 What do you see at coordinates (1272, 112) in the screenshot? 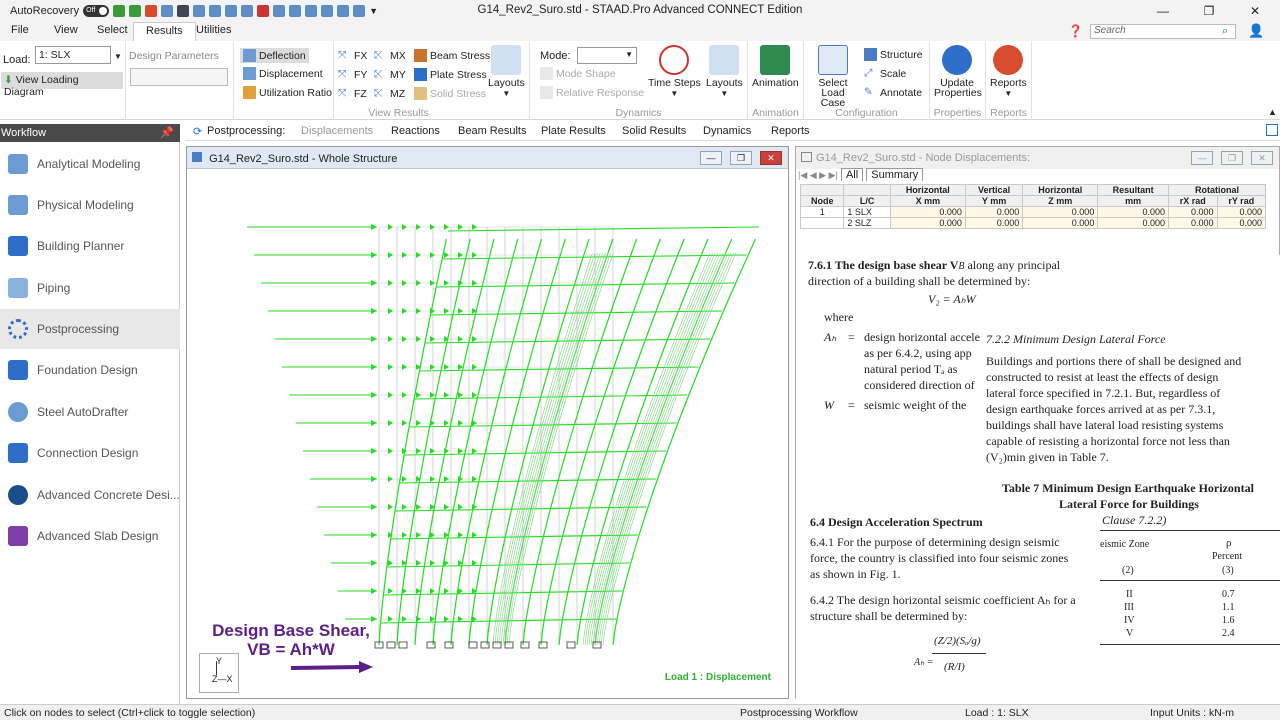
I see `collapse-ribbon-icon: ▲` at bounding box center [1272, 112].